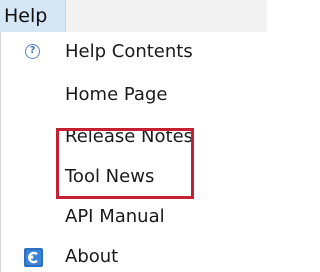  What do you see at coordinates (92, 256) in the screenshot?
I see `menu-item-label: About` at bounding box center [92, 256].